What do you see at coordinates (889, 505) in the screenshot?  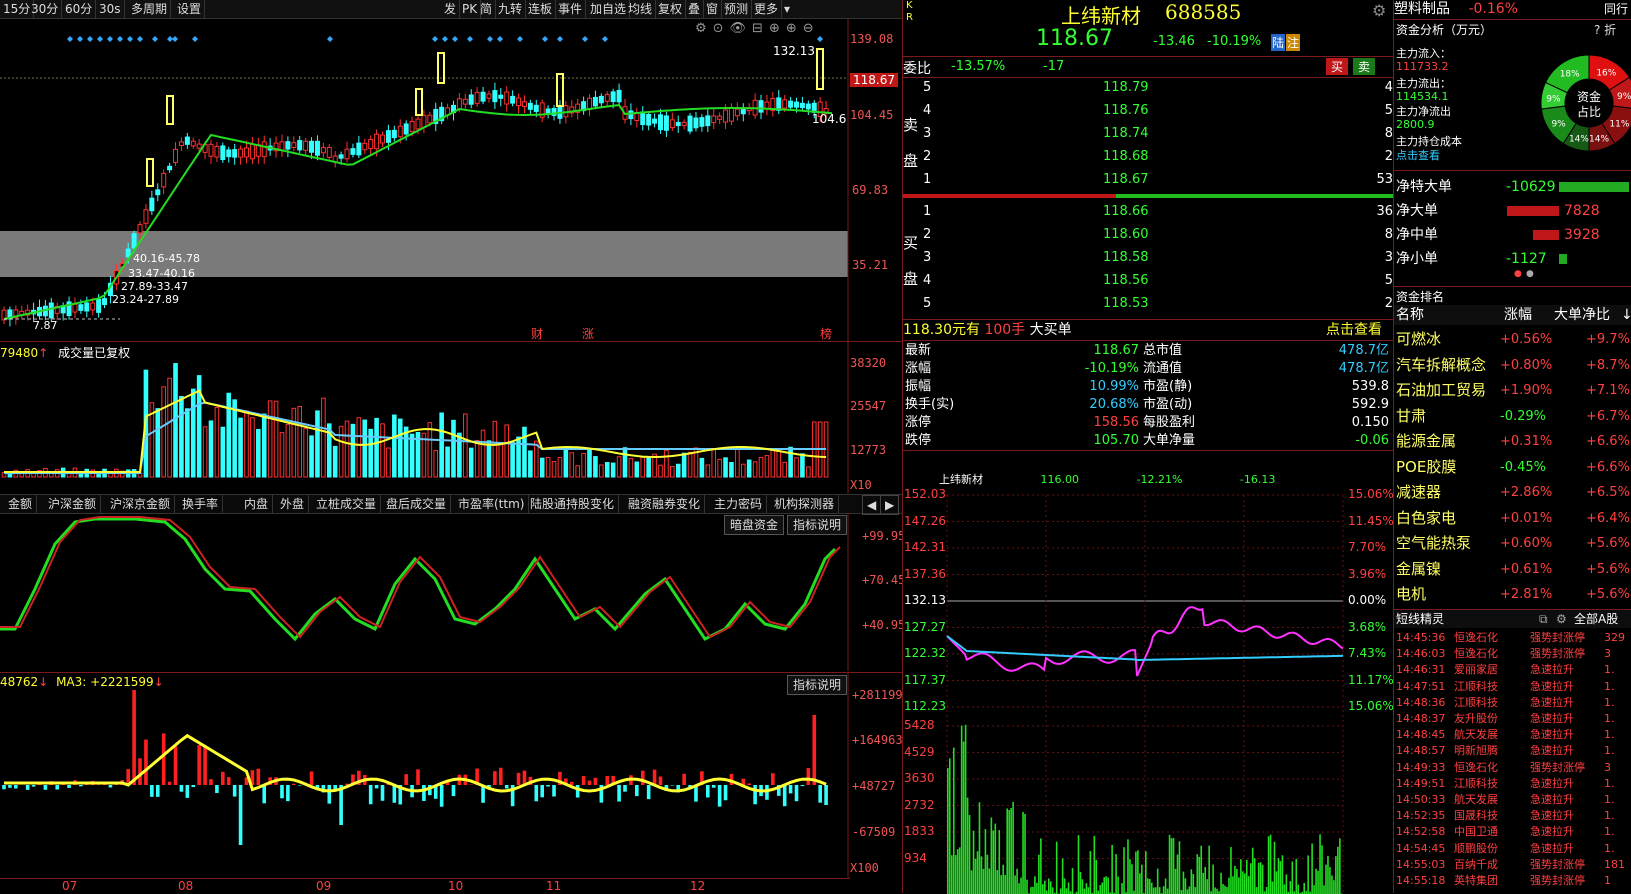 I see `tab-scroll-right-icon: ▶` at bounding box center [889, 505].